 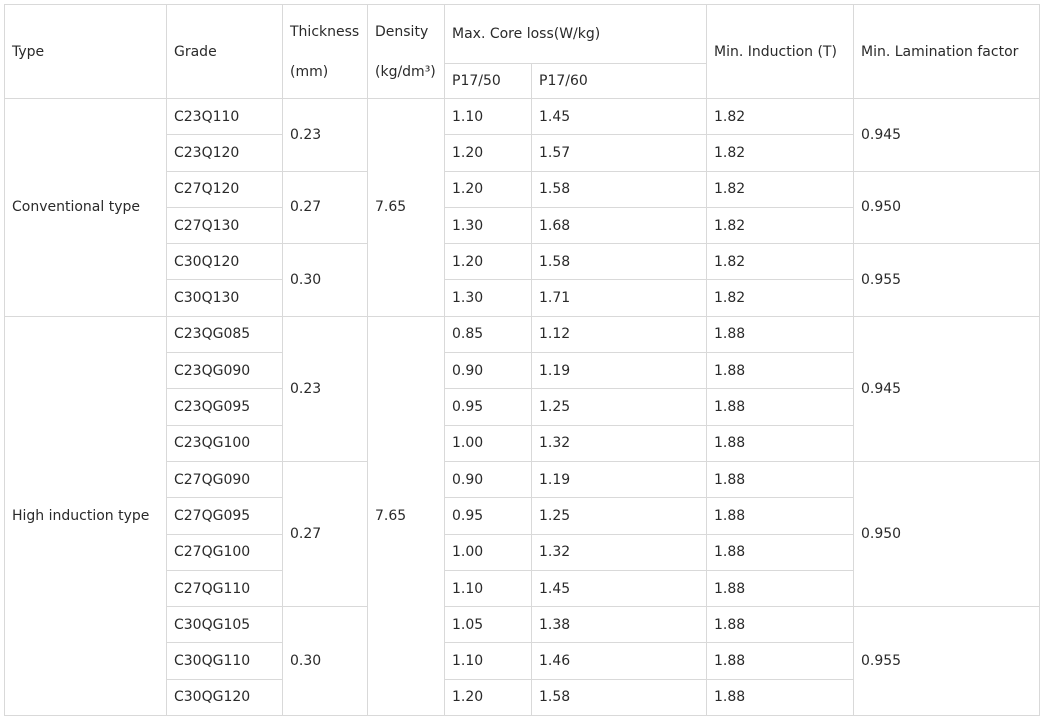 What do you see at coordinates (224, 661) in the screenshot?
I see `grade-cell: C30QG110` at bounding box center [224, 661].